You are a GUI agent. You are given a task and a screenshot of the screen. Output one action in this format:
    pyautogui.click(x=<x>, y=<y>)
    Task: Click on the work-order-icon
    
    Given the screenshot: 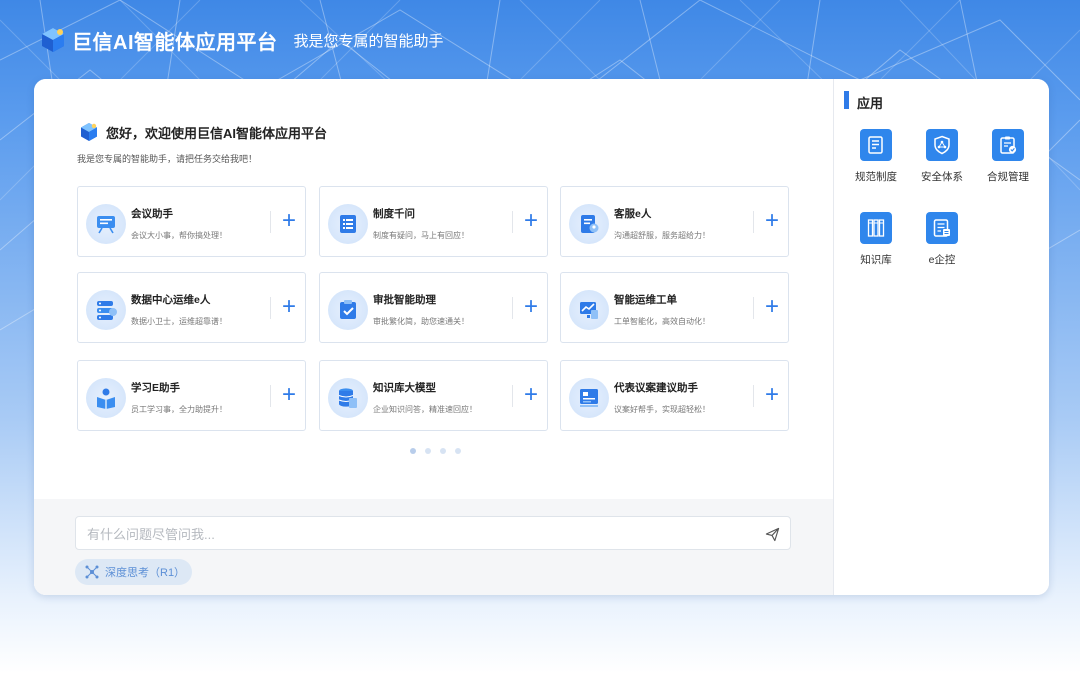 What is the action you would take?
    pyautogui.click(x=589, y=310)
    